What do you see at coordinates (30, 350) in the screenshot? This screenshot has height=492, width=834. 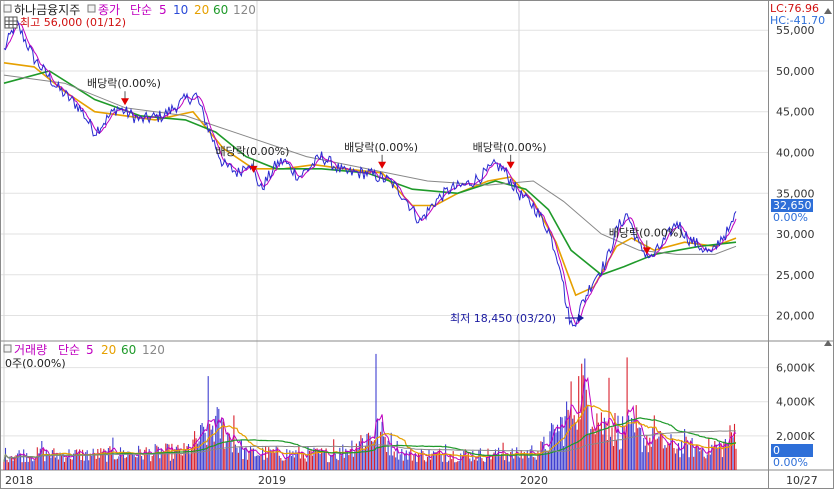 I see `volume-legend-name: 거래량` at bounding box center [30, 350].